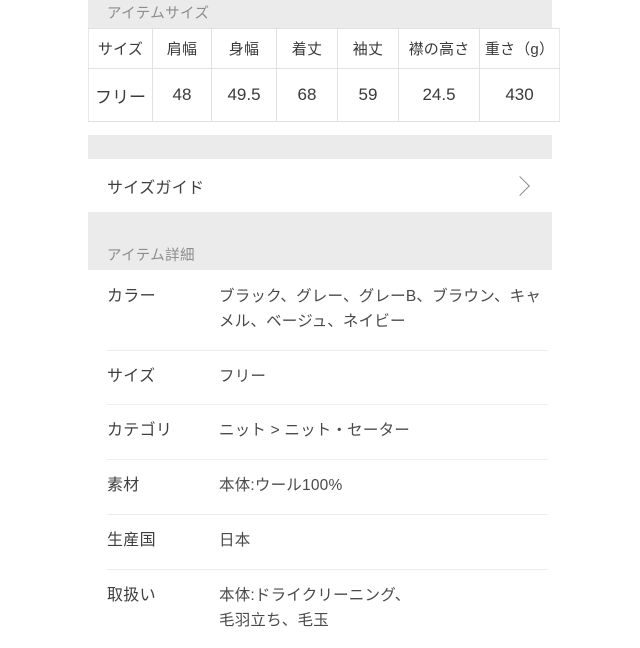 This screenshot has width=640, height=648. Describe the element at coordinates (368, 95) in the screenshot. I see `table-cell: 59` at that location.